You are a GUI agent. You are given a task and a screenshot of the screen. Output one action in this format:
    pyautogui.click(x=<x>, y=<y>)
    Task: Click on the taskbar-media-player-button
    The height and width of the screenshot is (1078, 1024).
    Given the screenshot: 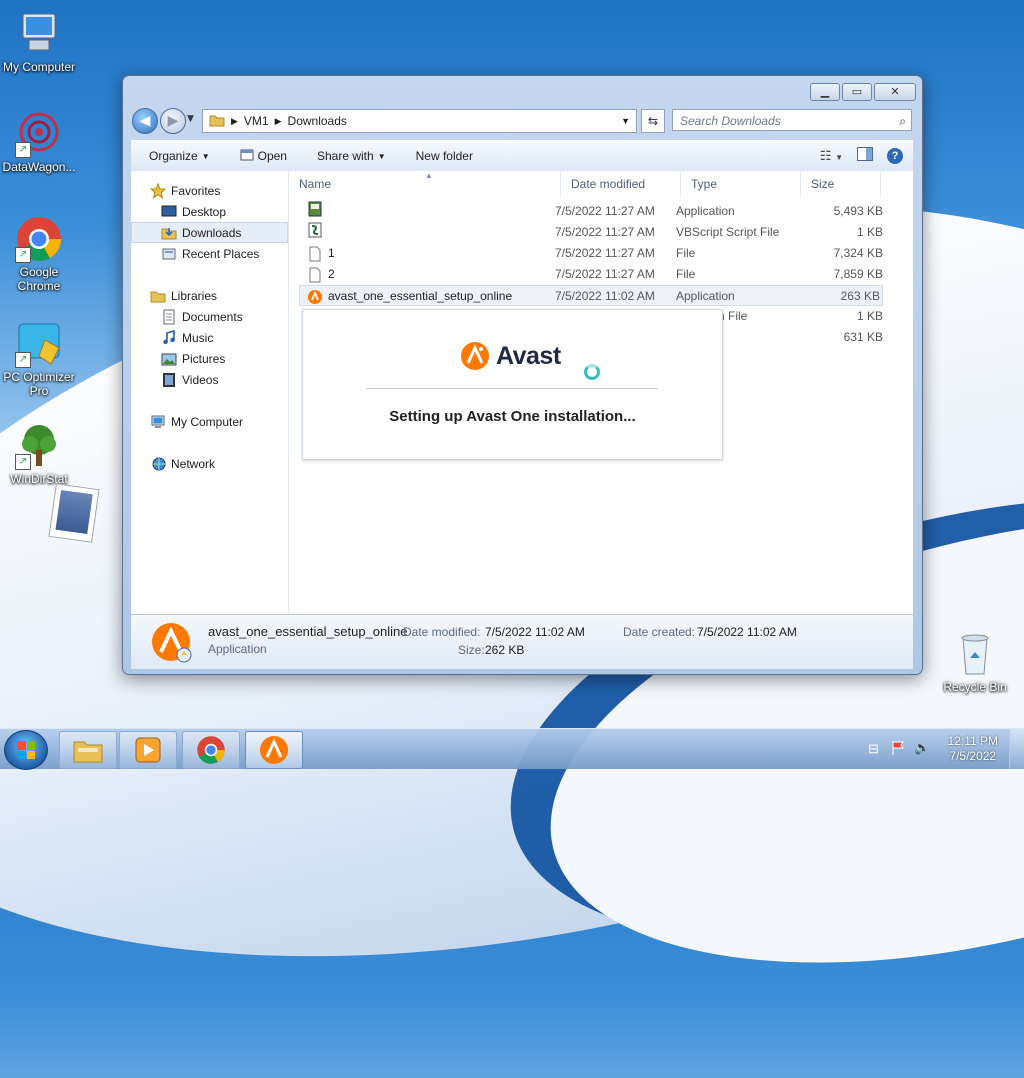 What is the action you would take?
    pyautogui.click(x=148, y=750)
    